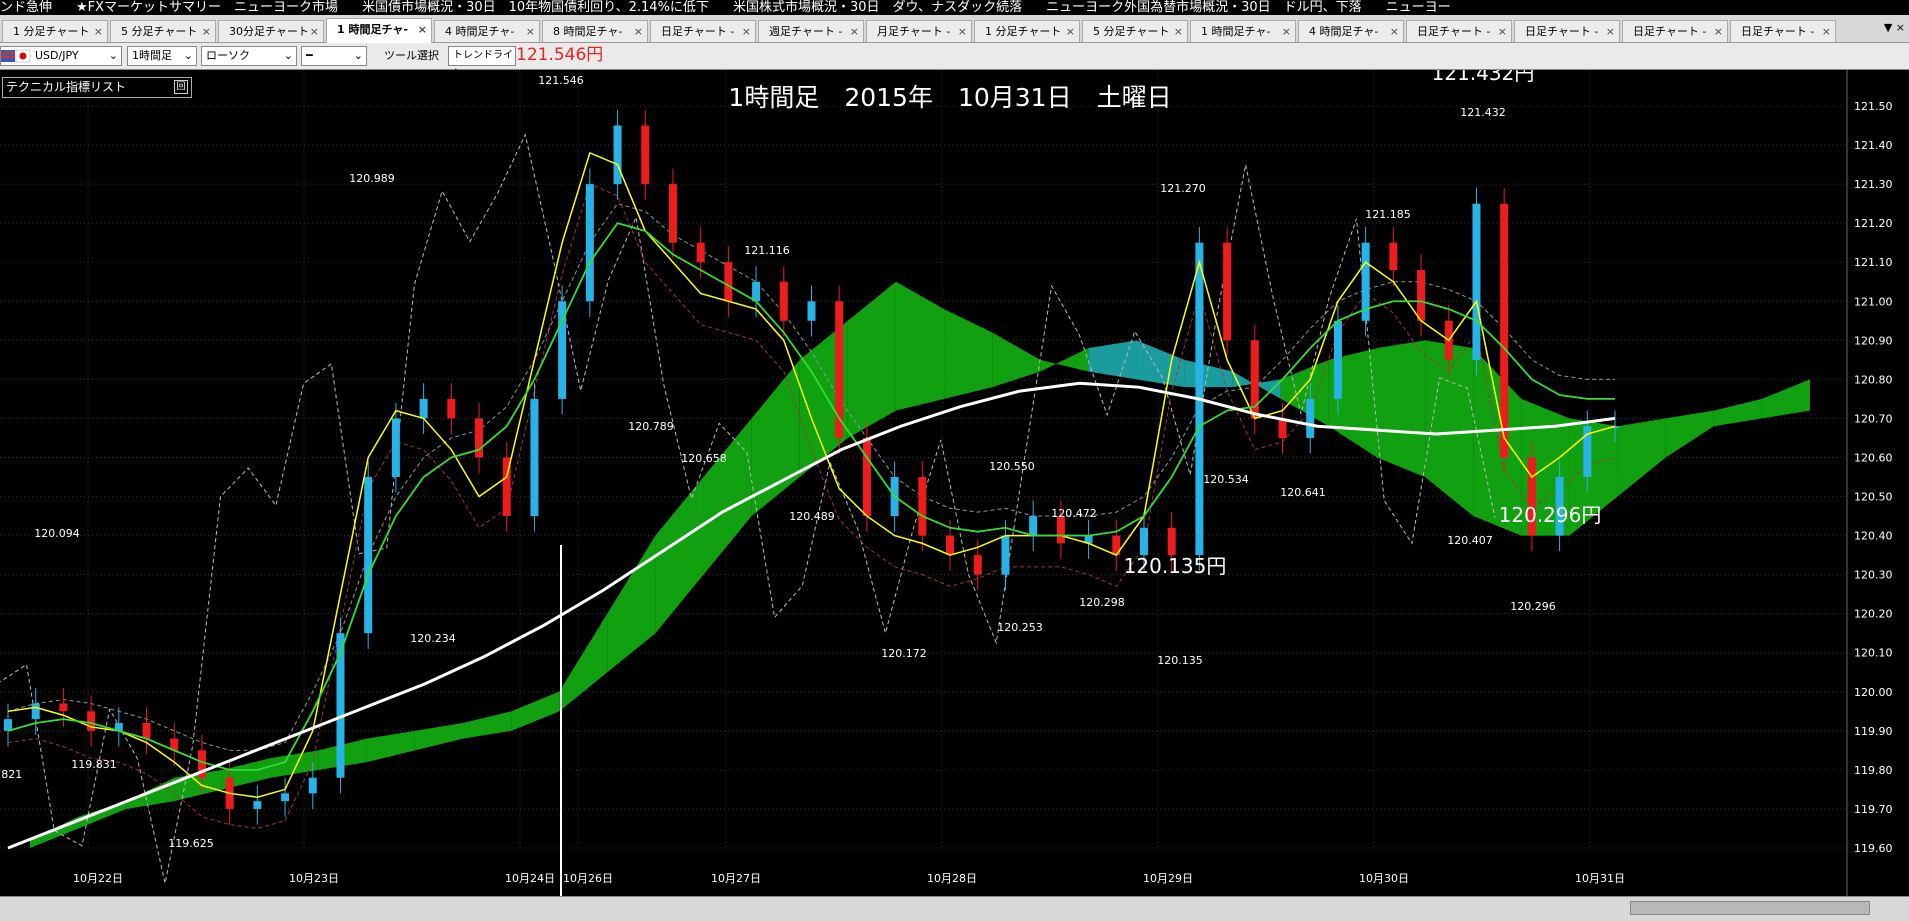 This screenshot has width=1909, height=921. I want to click on y-tick-label: 120.50, so click(1873, 497).